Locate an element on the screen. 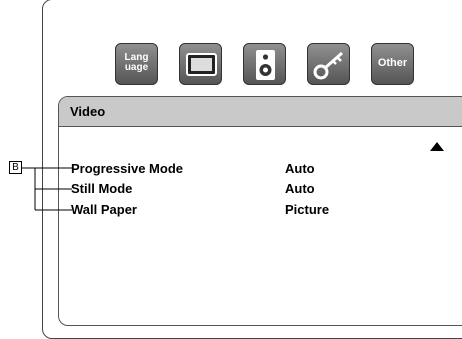 The height and width of the screenshot is (339, 462). callout-label-b: B is located at coordinates (15, 167).